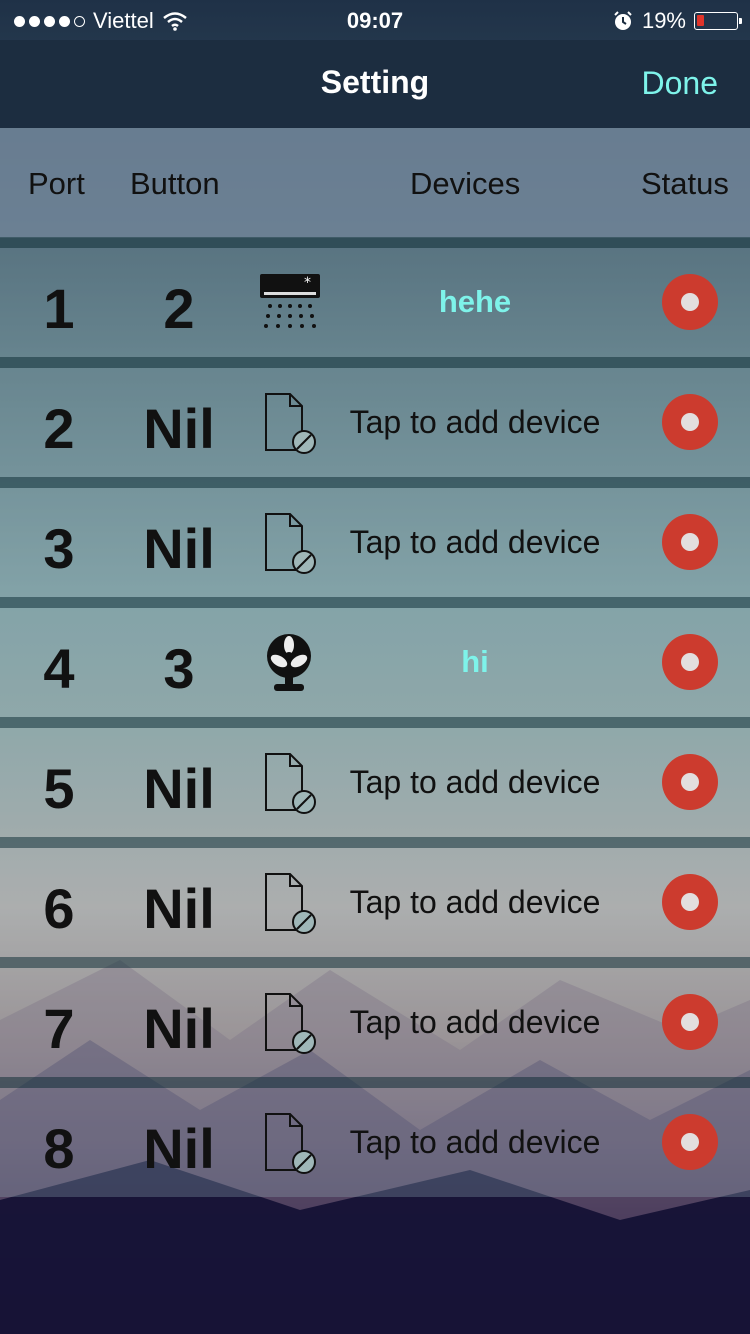  I want to click on port-row: 2 Nil Tap to add device, so click(375, 422).